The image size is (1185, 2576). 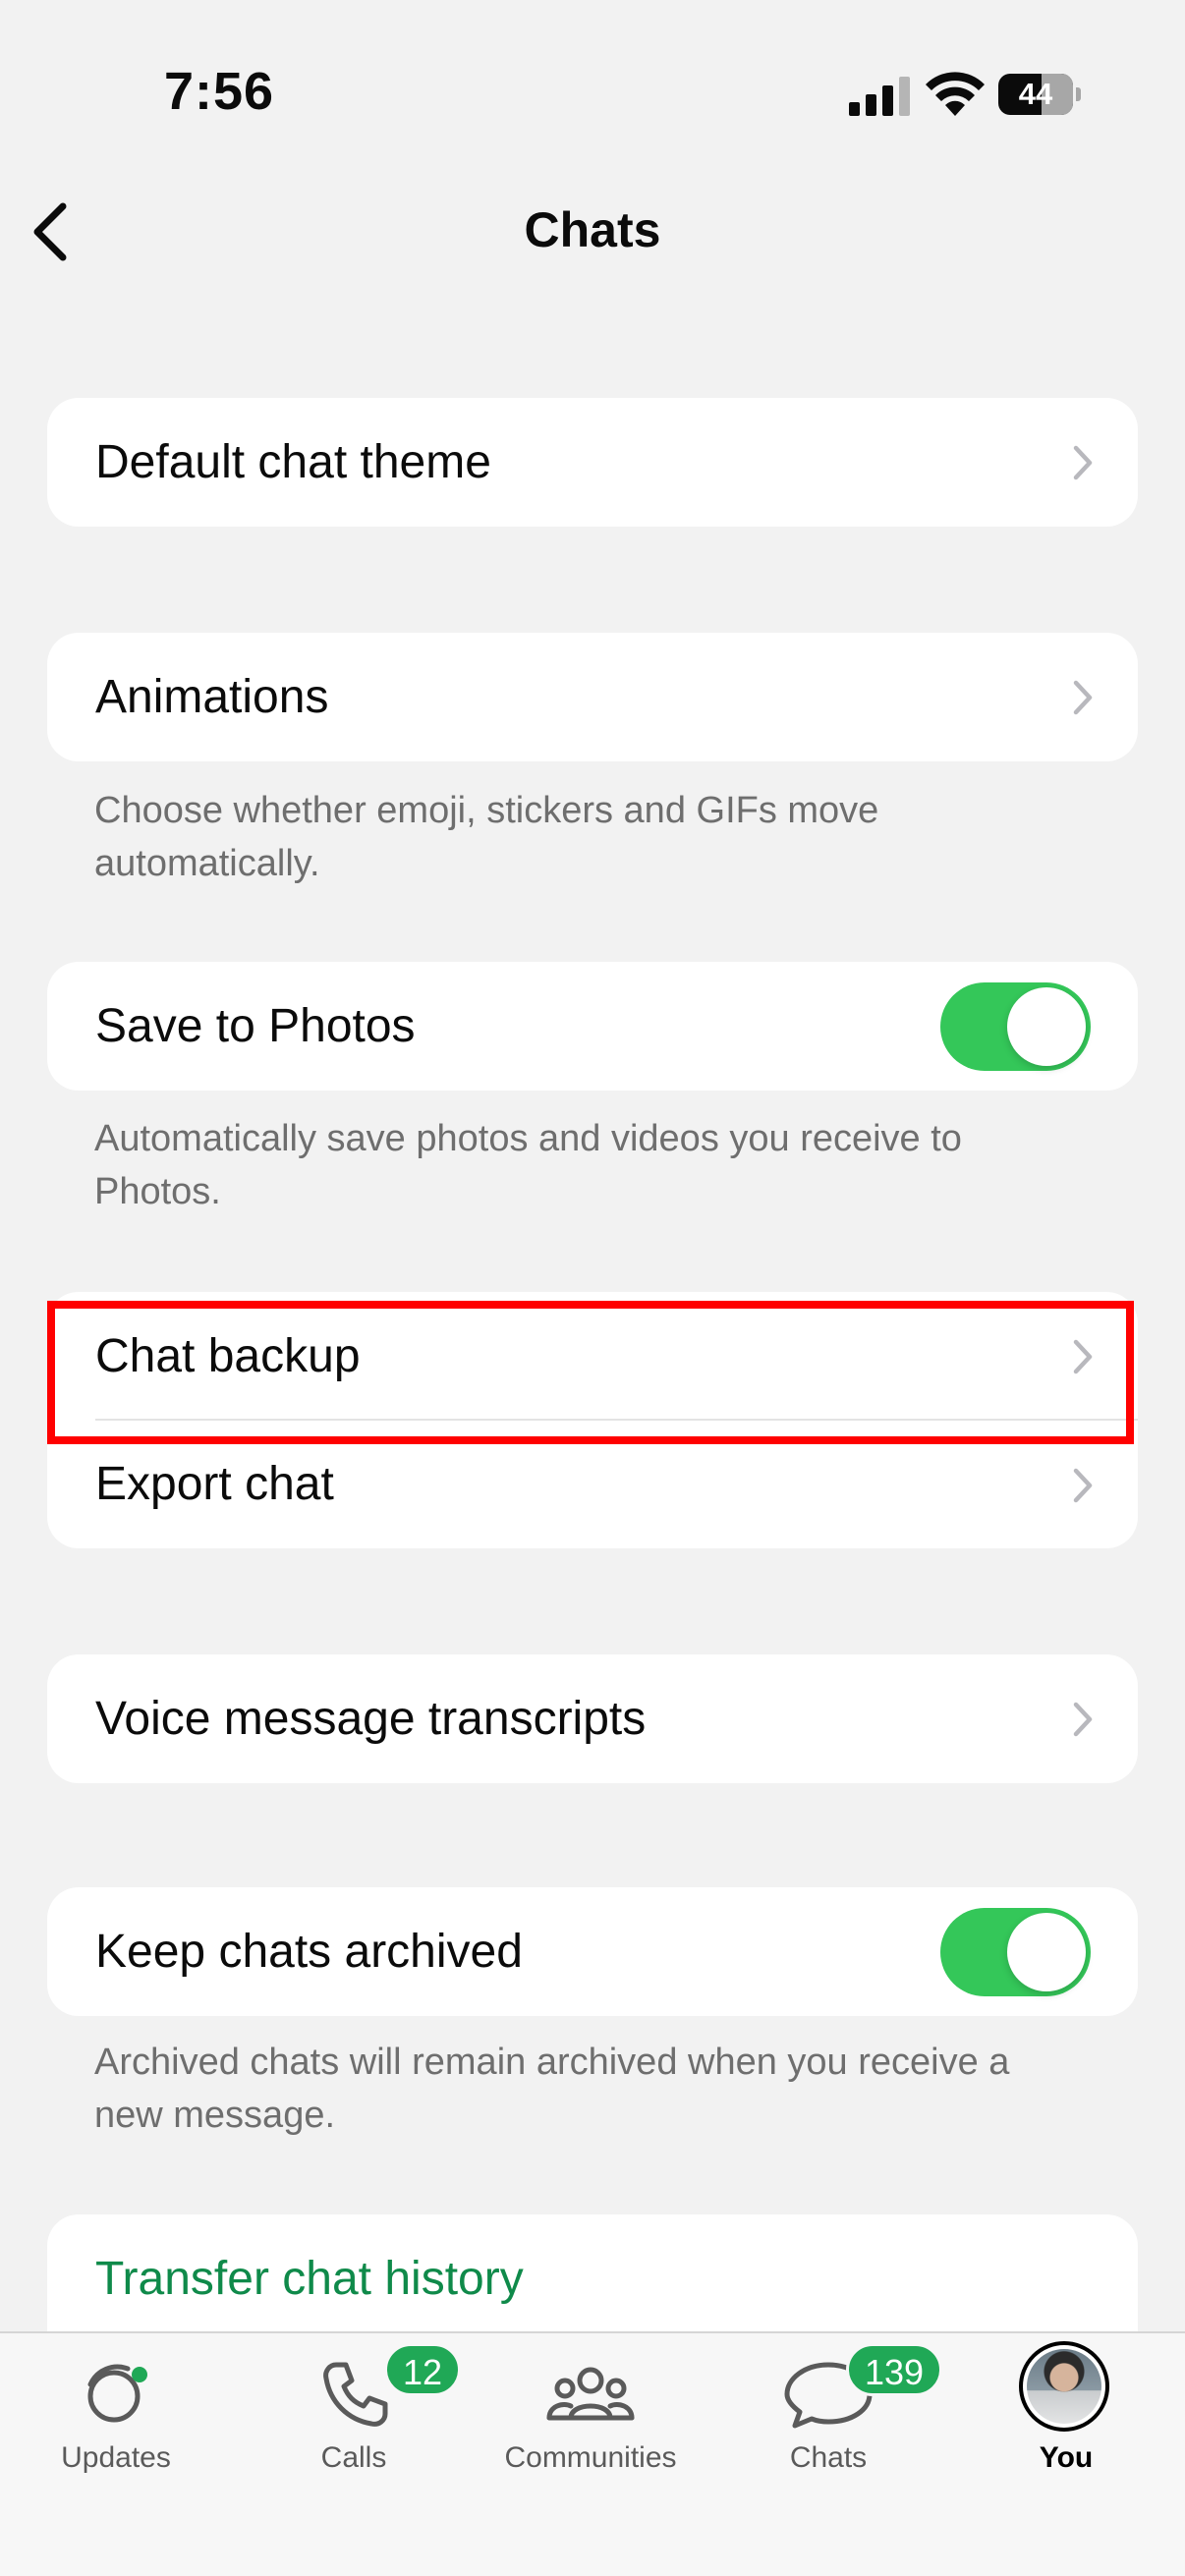 I want to click on voice-message-transcripts-row: Voice message transcripts, so click(x=592, y=1718).